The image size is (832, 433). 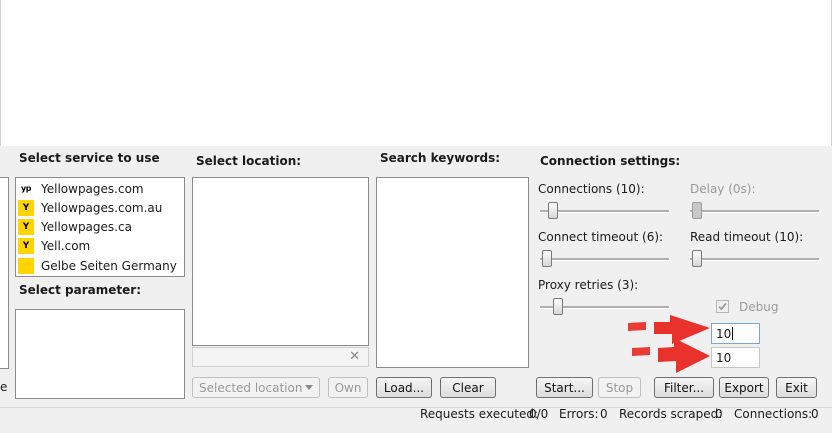 I want to click on proxy-retries-label: Proxy retries (3):, so click(x=588, y=285).